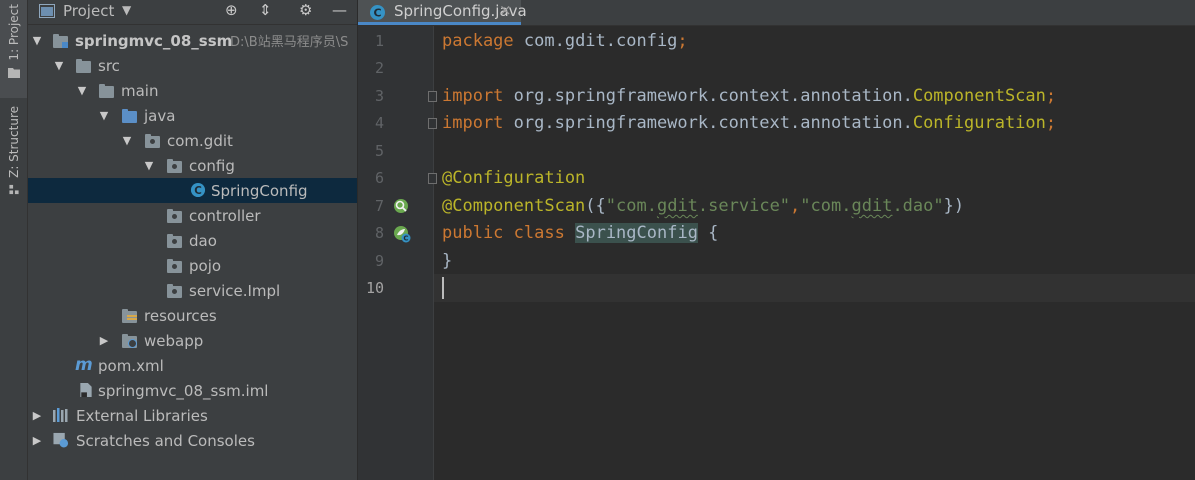 This screenshot has height=480, width=1195. What do you see at coordinates (265, 10) in the screenshot?
I see `collapse-all-icon: ⇕` at bounding box center [265, 10].